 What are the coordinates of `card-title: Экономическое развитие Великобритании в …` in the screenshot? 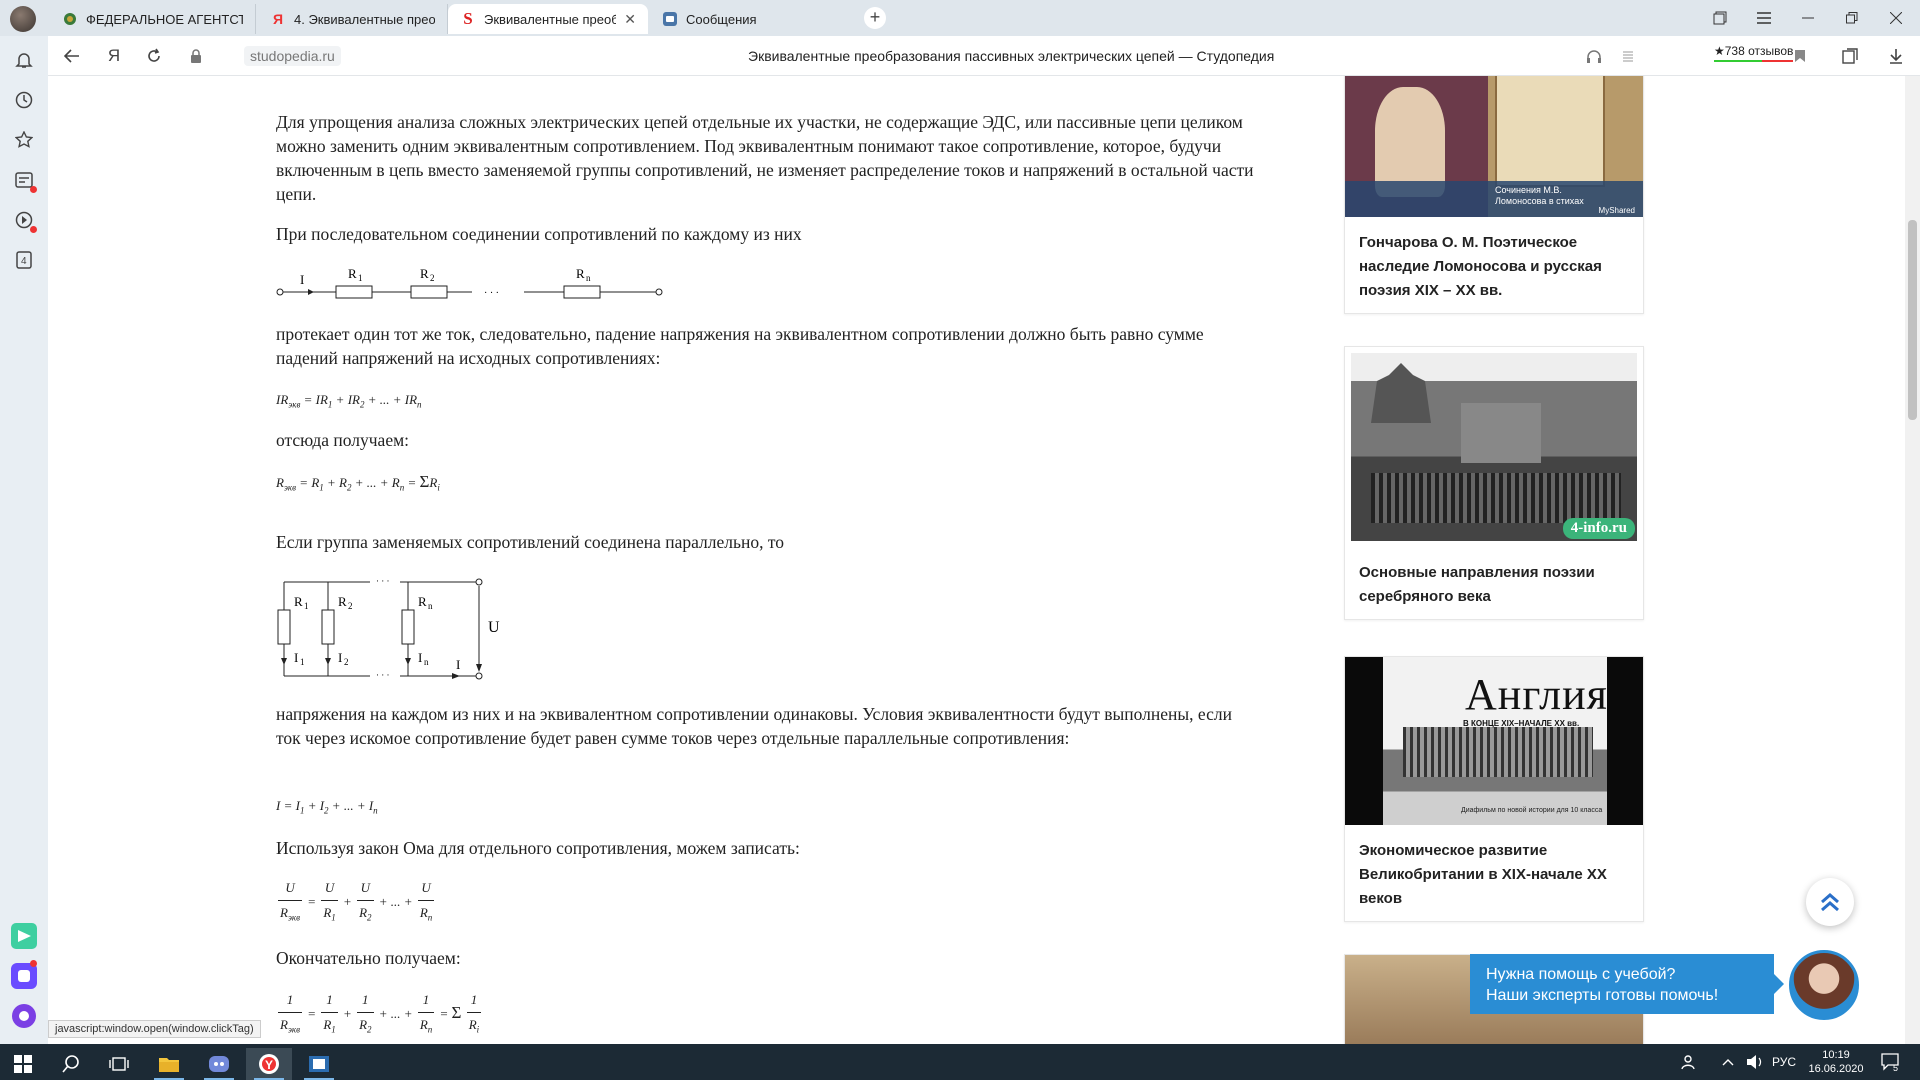 It's located at (1483, 874).